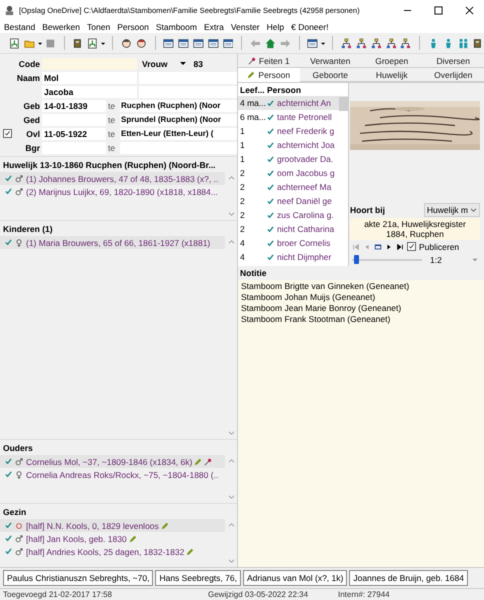 This screenshot has width=484, height=600. I want to click on belongs-dropdown: Huwelijk m, so click(452, 210).